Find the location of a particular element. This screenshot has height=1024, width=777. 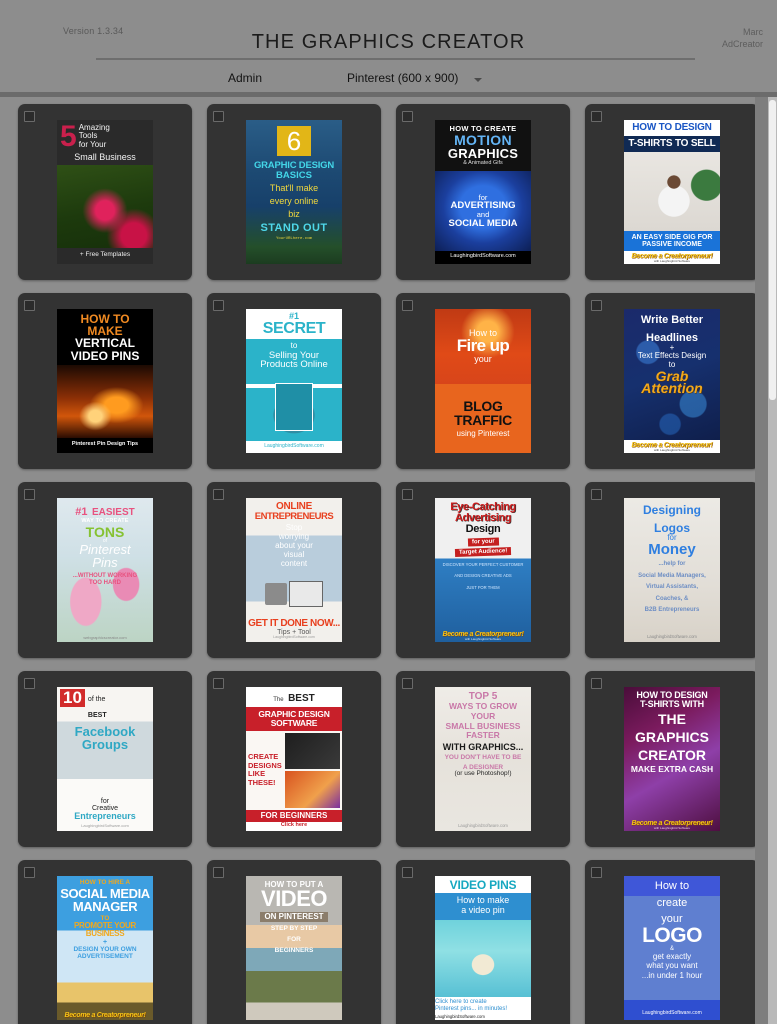

thumb-photo: for ADVERTISING and SOCIAL MEDIA is located at coordinates (483, 211).